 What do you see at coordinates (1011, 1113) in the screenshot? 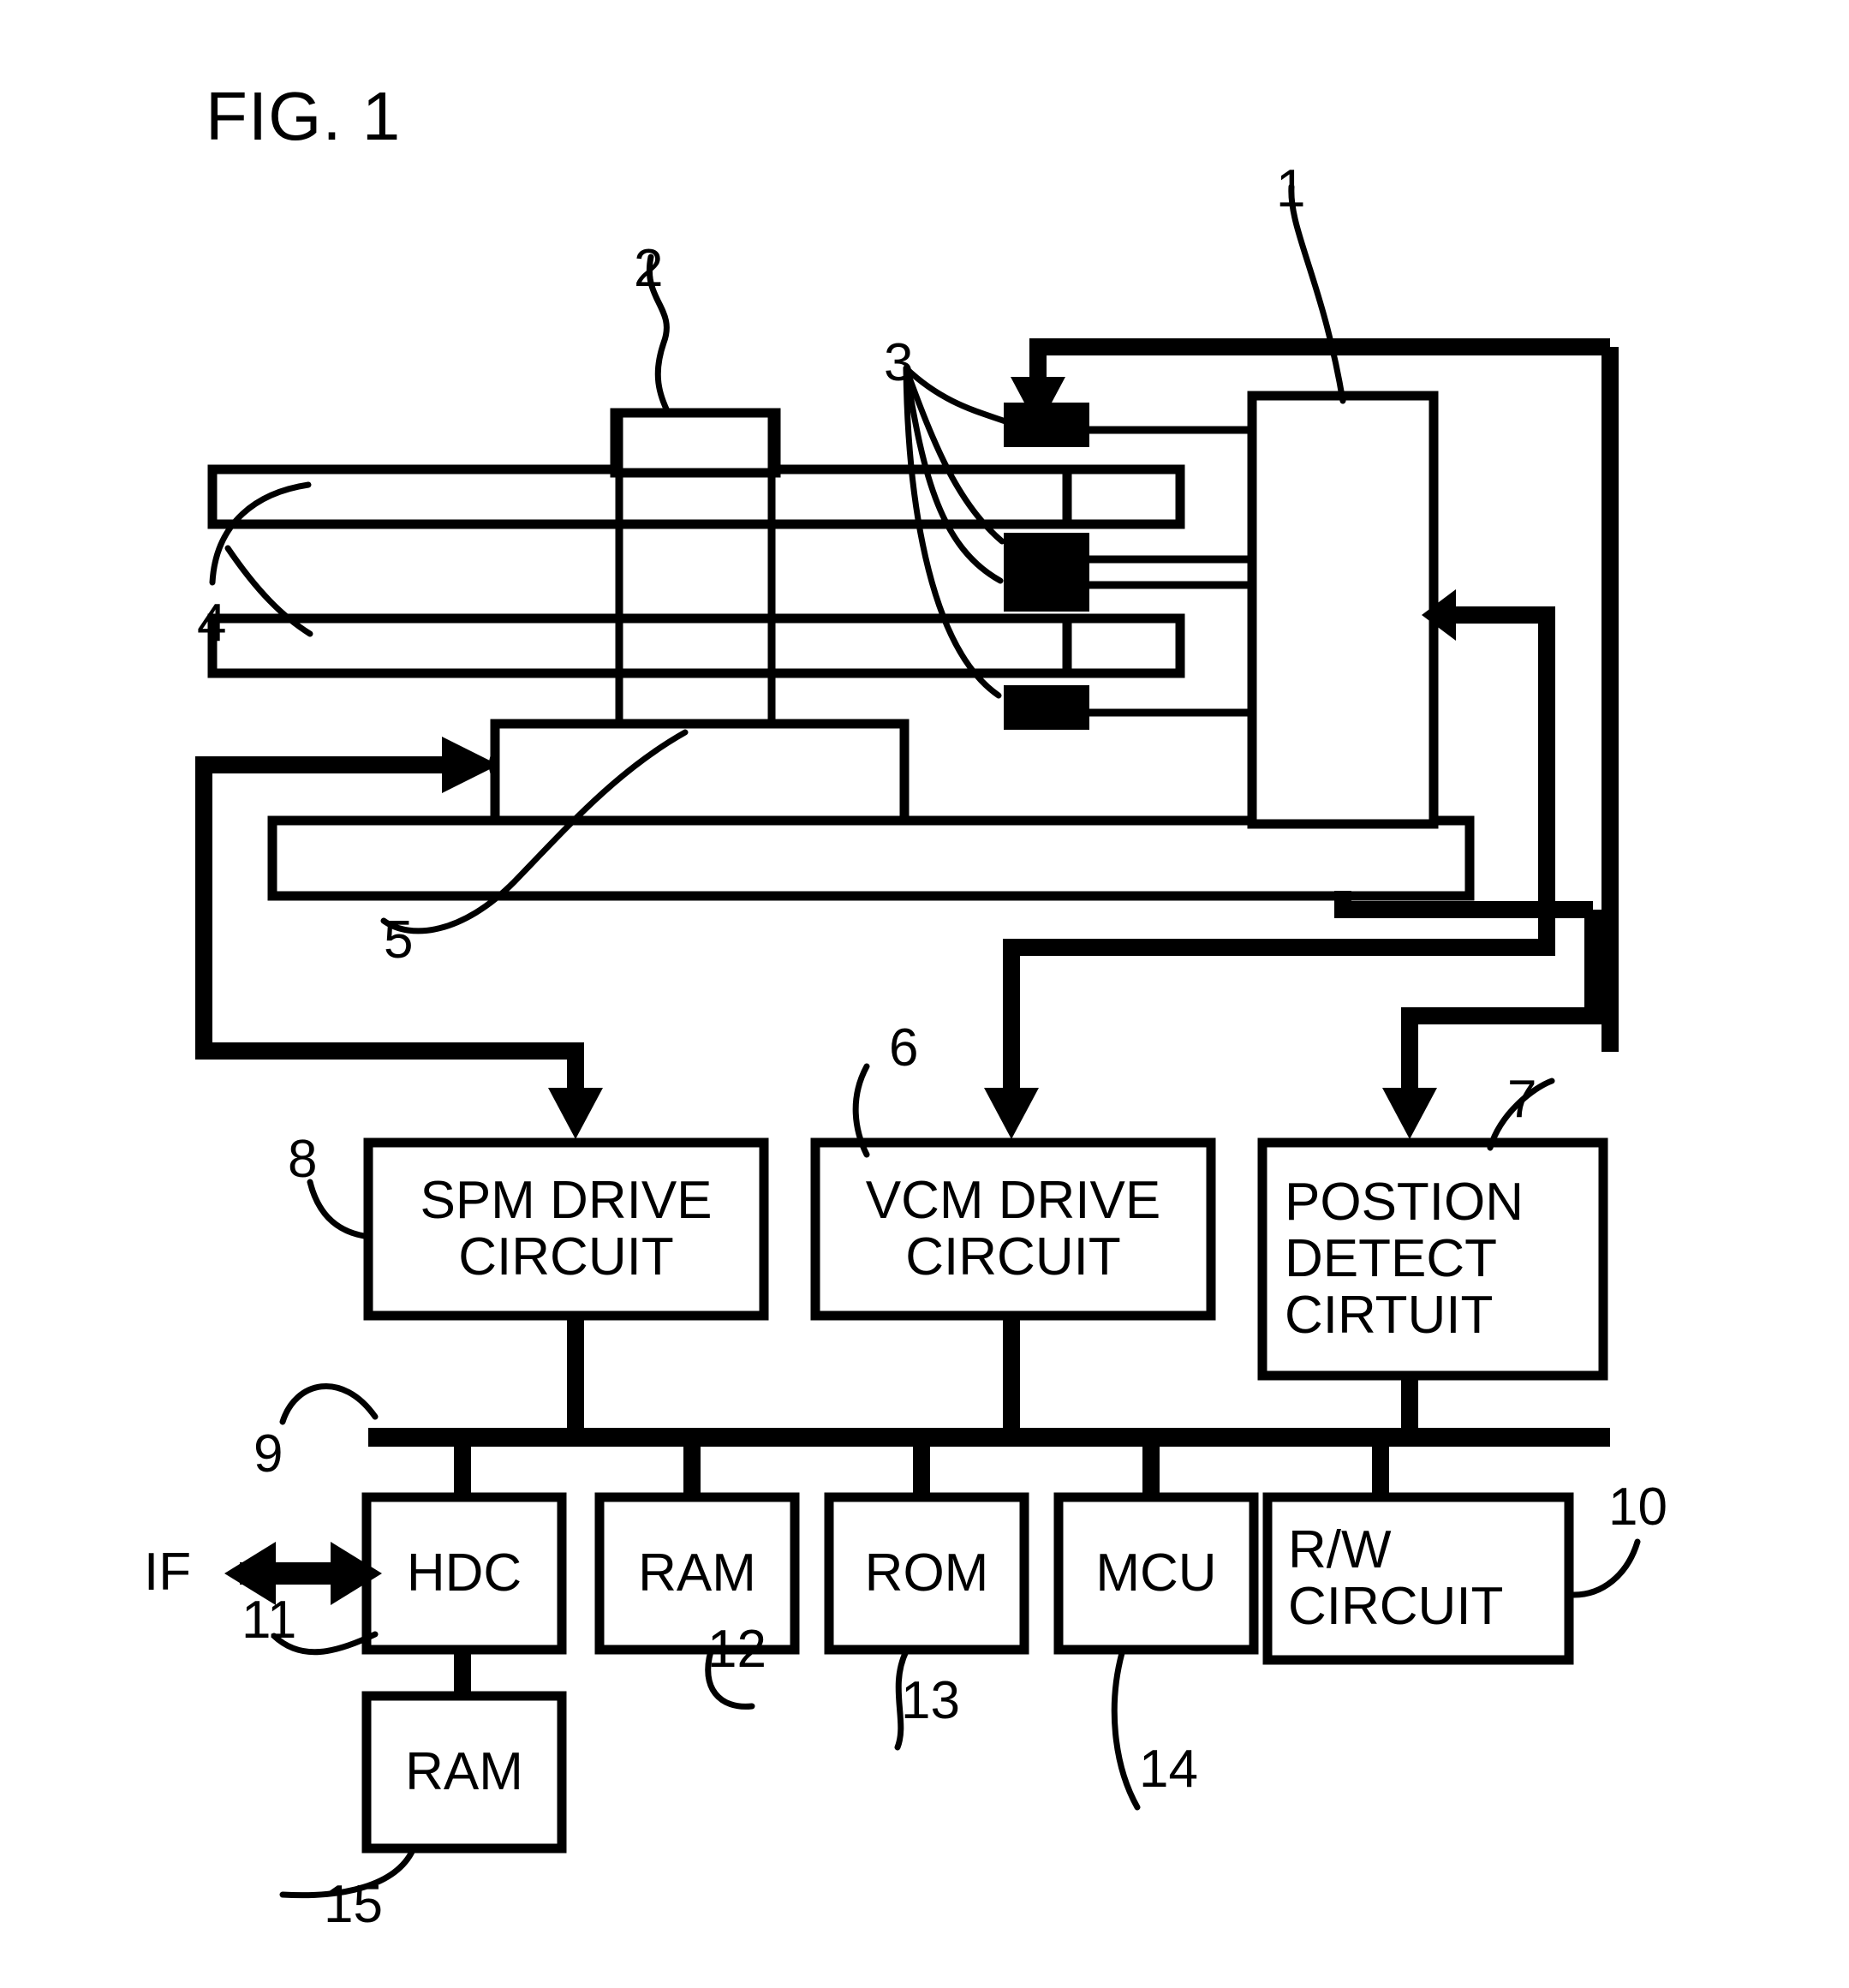
I see `arrowhead-to-vcm-circuit` at bounding box center [1011, 1113].